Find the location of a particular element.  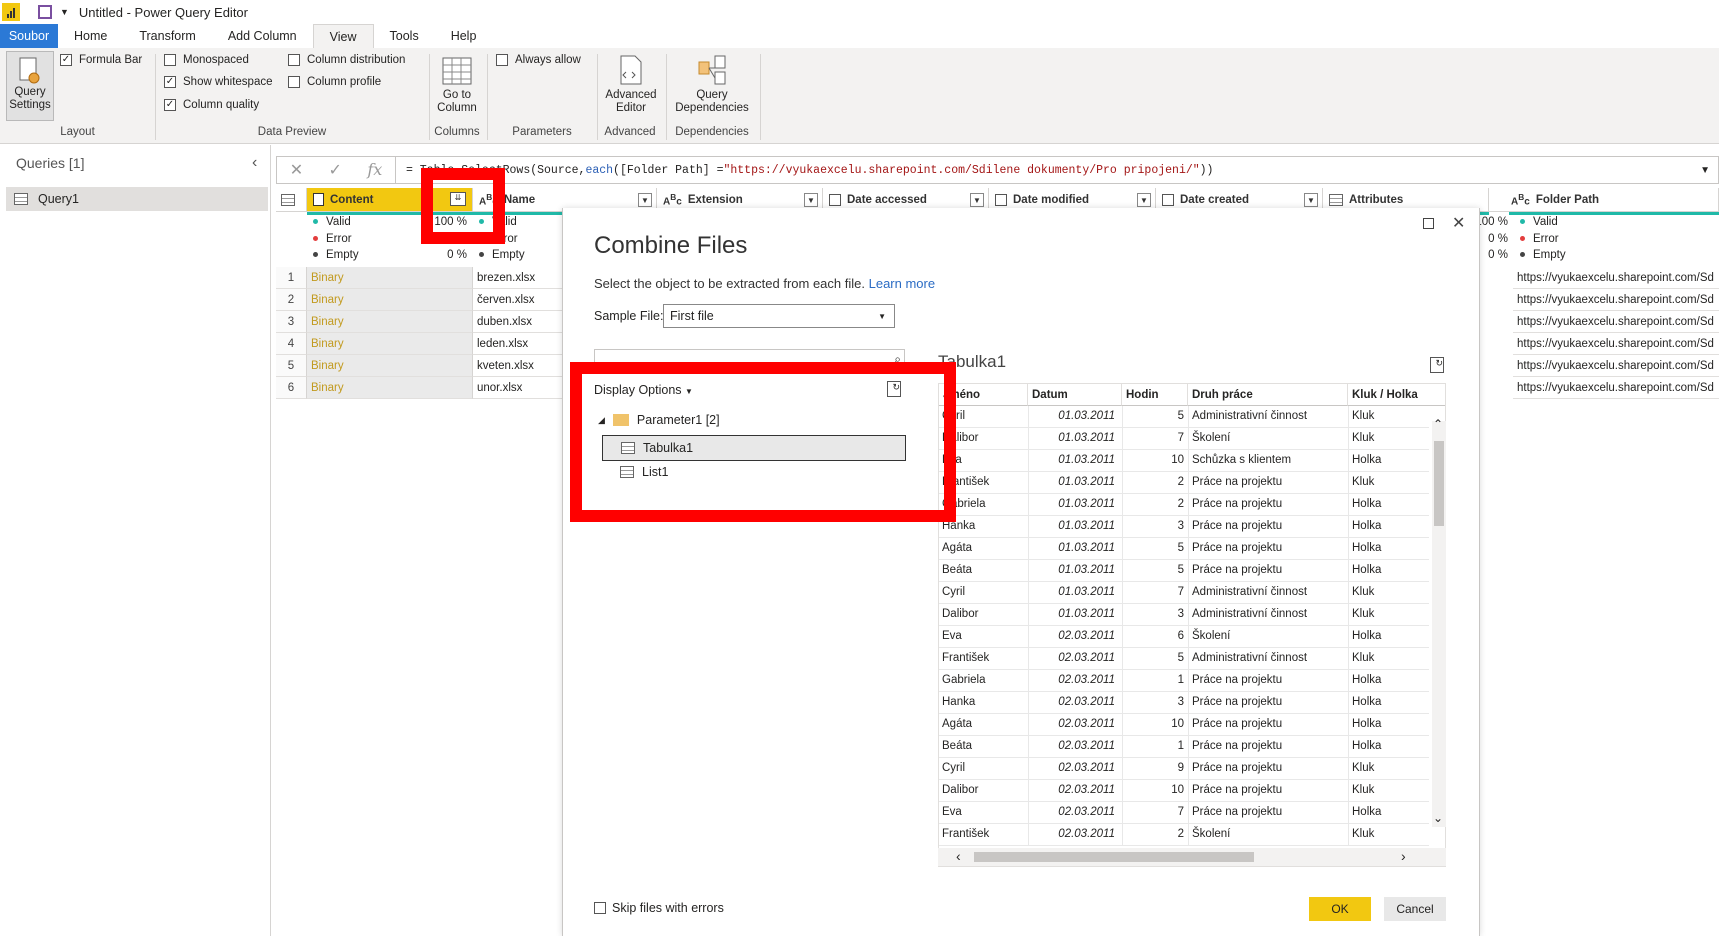

preview-cell: 9 is located at coordinates (1180, 768).